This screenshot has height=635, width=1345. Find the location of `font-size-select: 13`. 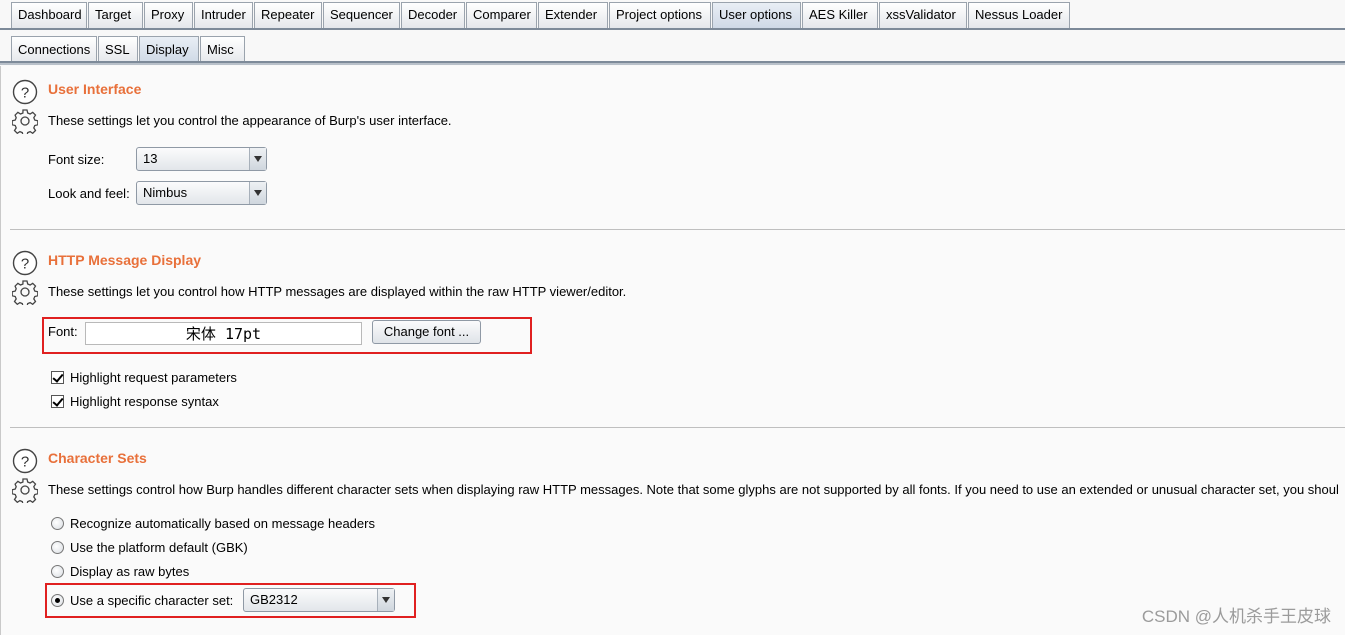

font-size-select: 13 is located at coordinates (201, 159).